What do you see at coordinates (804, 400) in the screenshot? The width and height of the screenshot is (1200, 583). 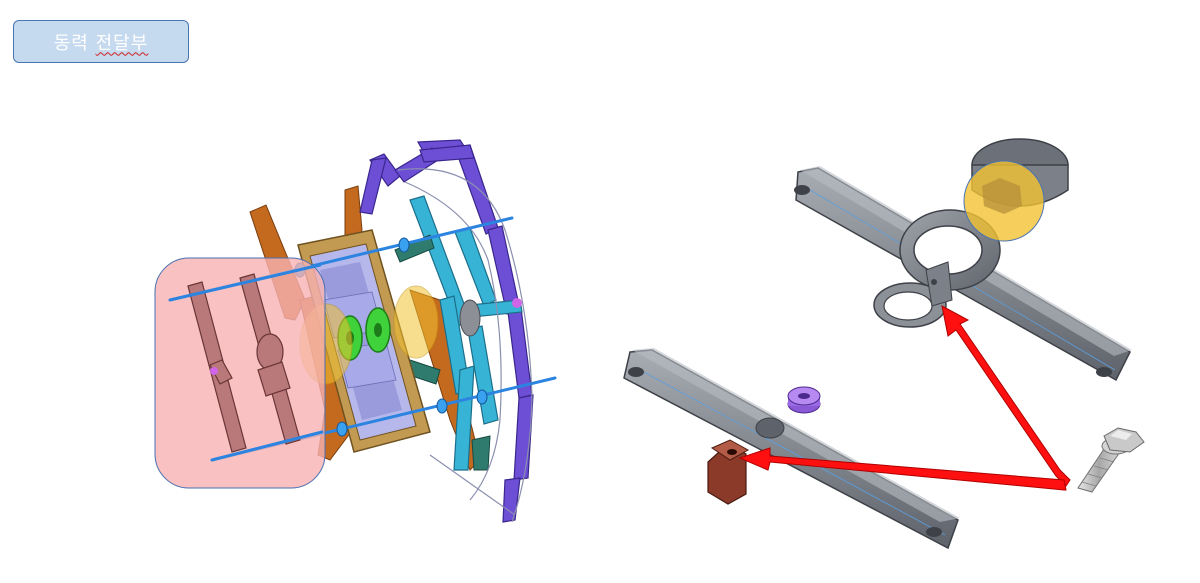 I see `spacer-washer-icon` at bounding box center [804, 400].